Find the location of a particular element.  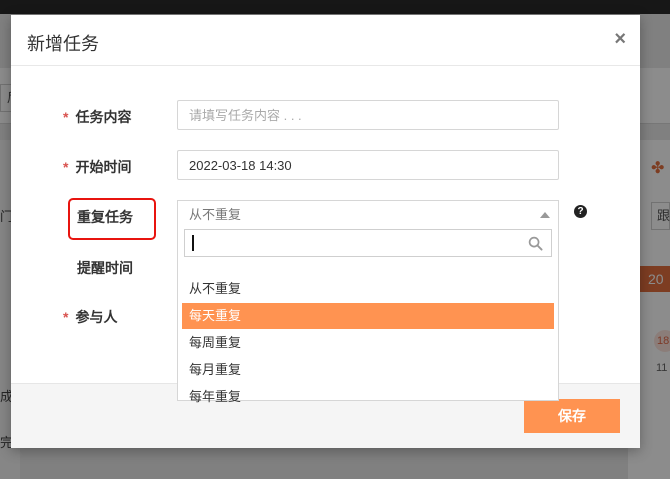

start-time-label: * 开始时间 is located at coordinates (97, 167).